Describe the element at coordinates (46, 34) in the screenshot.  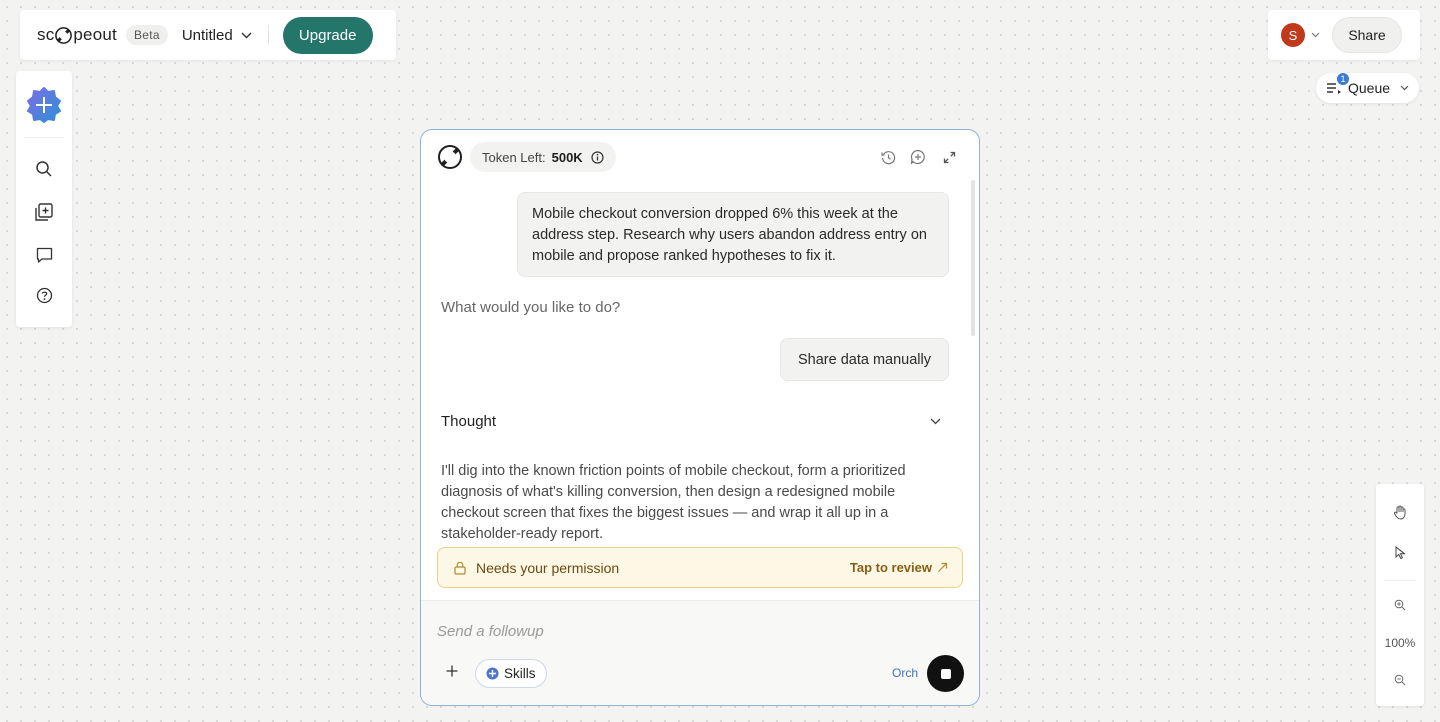
I see `logo-text-left: sc` at that location.